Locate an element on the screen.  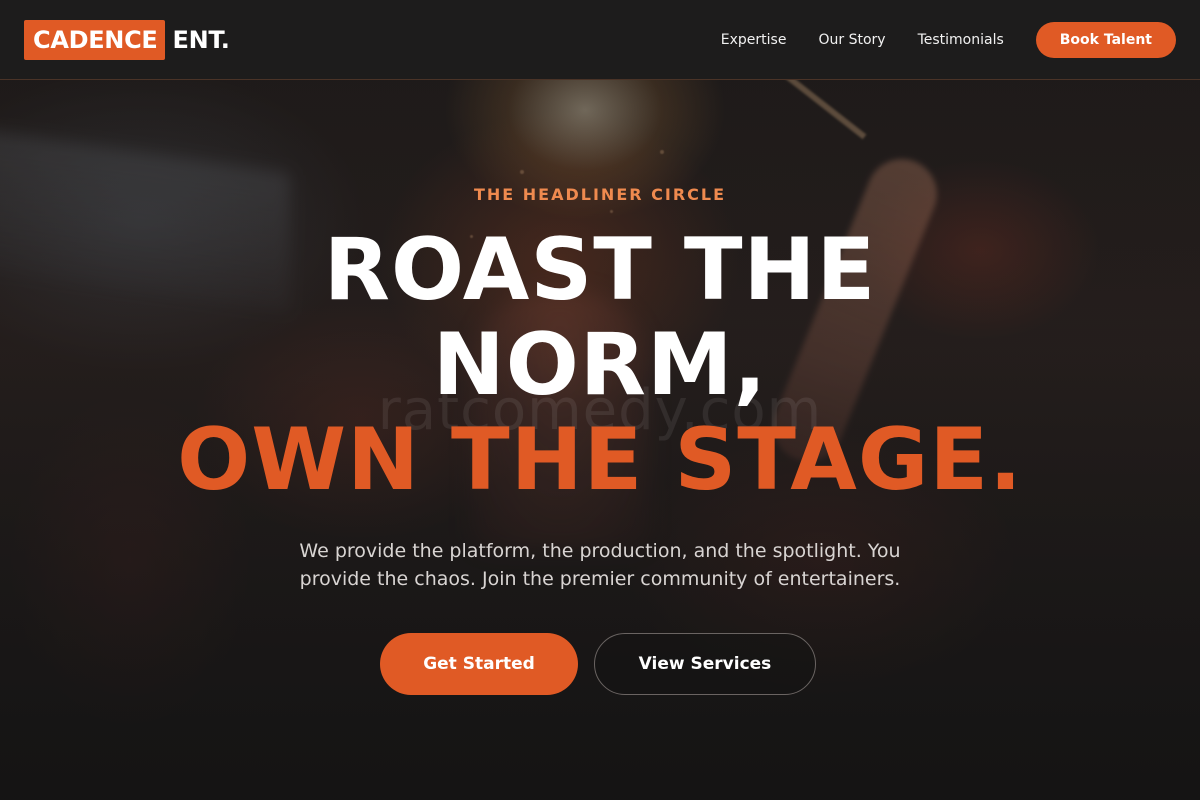
headline-line-3: OWN THE STAGE. is located at coordinates (600, 460).